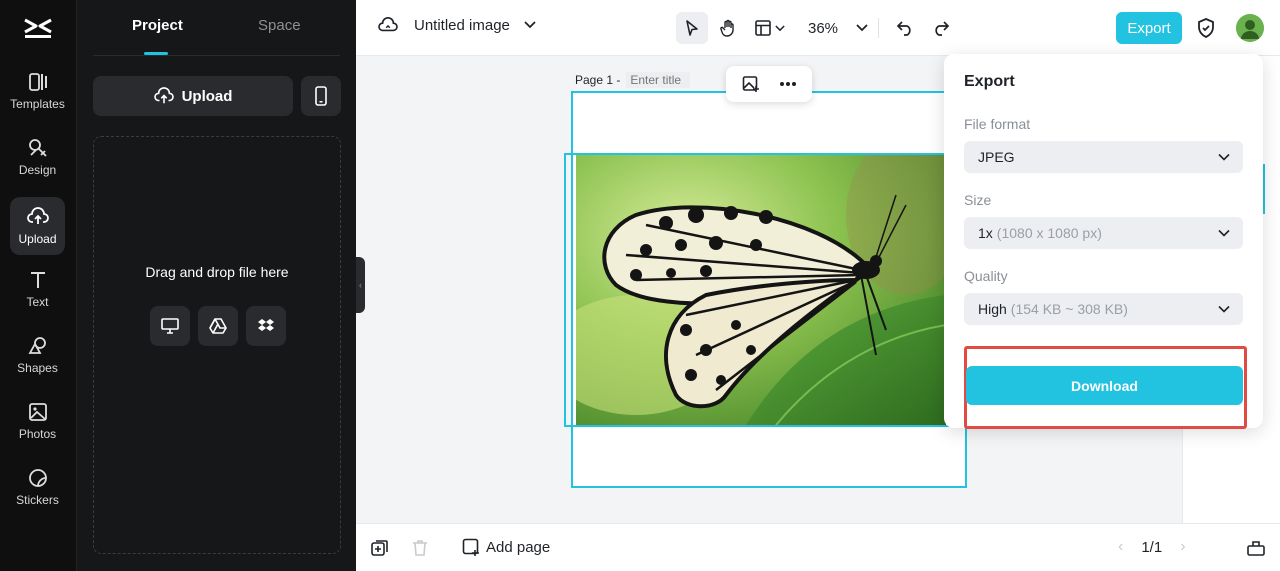  What do you see at coordinates (1103, 233) in the screenshot?
I see `size-select: 1x (1080 x 1080 px)` at bounding box center [1103, 233].